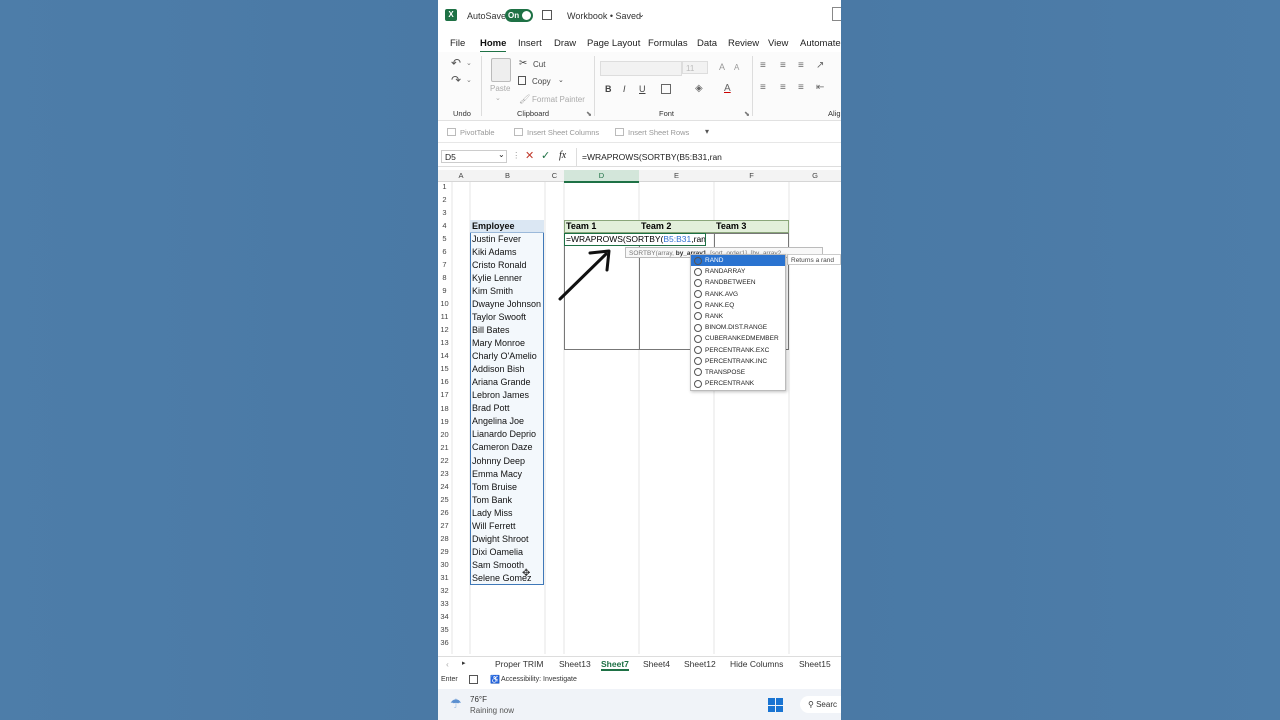 This screenshot has height=720, width=1280. I want to click on row-header: 31, so click(444, 577).